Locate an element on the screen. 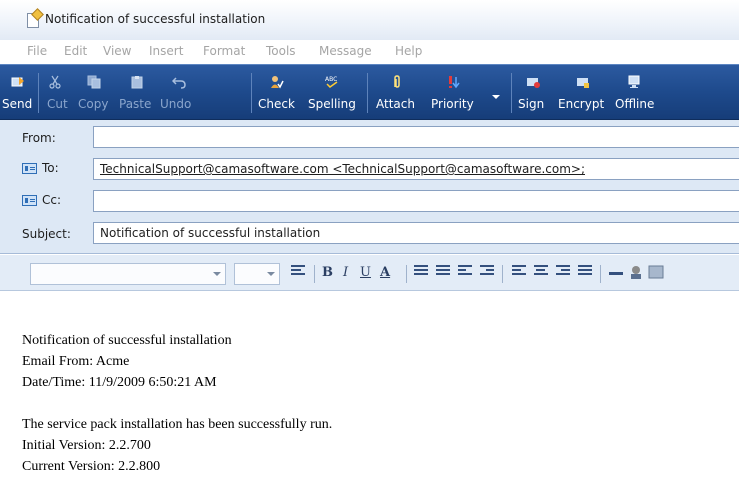  check-button: Check is located at coordinates (277, 93).